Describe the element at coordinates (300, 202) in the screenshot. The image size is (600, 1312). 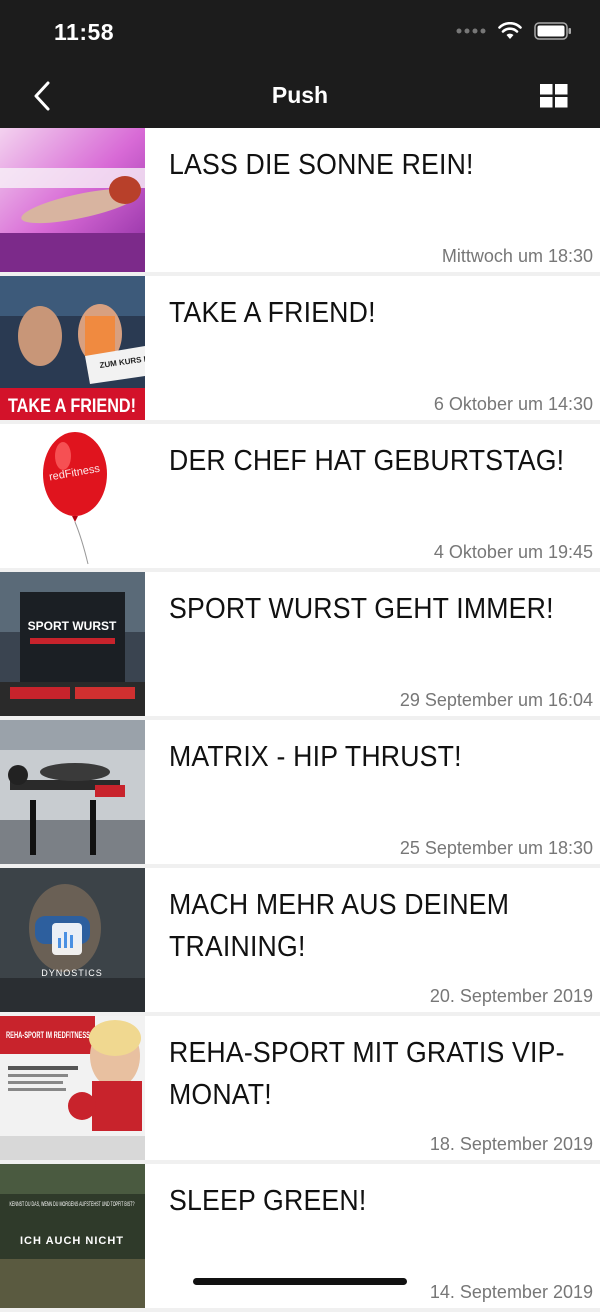
I see `list-item: LASS DIE SONNE REIN! Mittwoch um 18:30` at that location.